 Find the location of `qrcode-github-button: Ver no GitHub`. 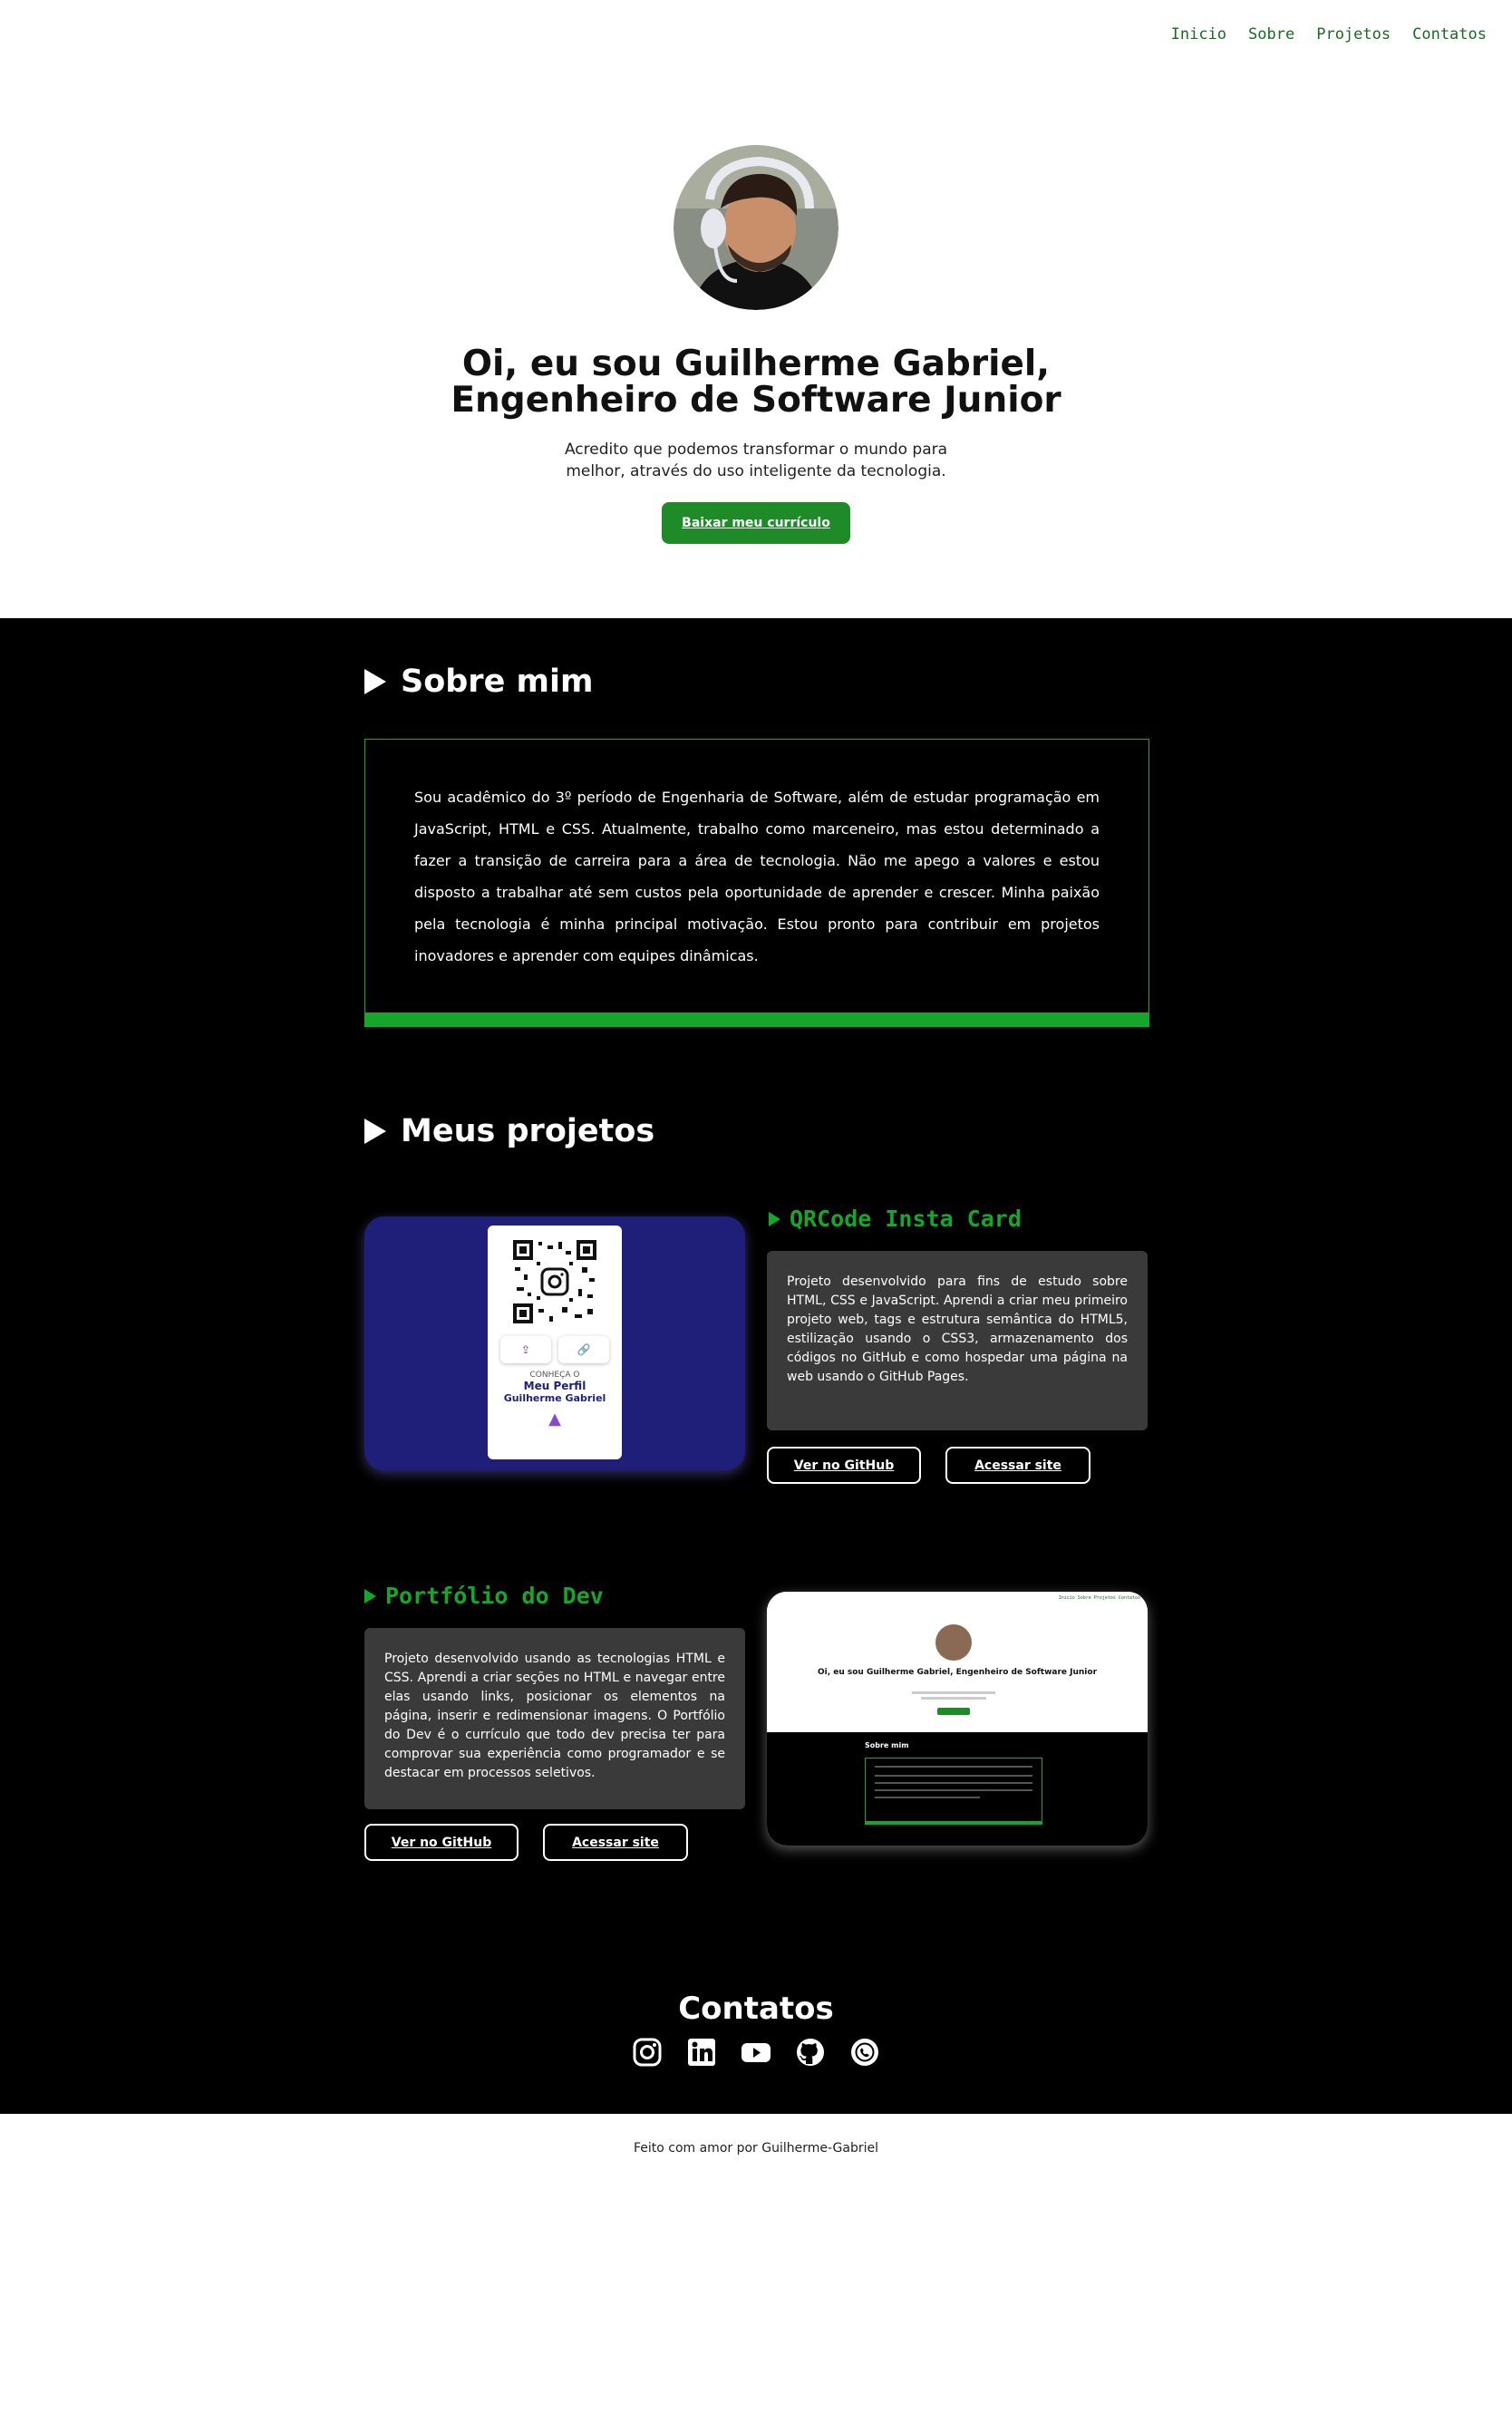

qrcode-github-button: Ver no GitHub is located at coordinates (844, 1466).